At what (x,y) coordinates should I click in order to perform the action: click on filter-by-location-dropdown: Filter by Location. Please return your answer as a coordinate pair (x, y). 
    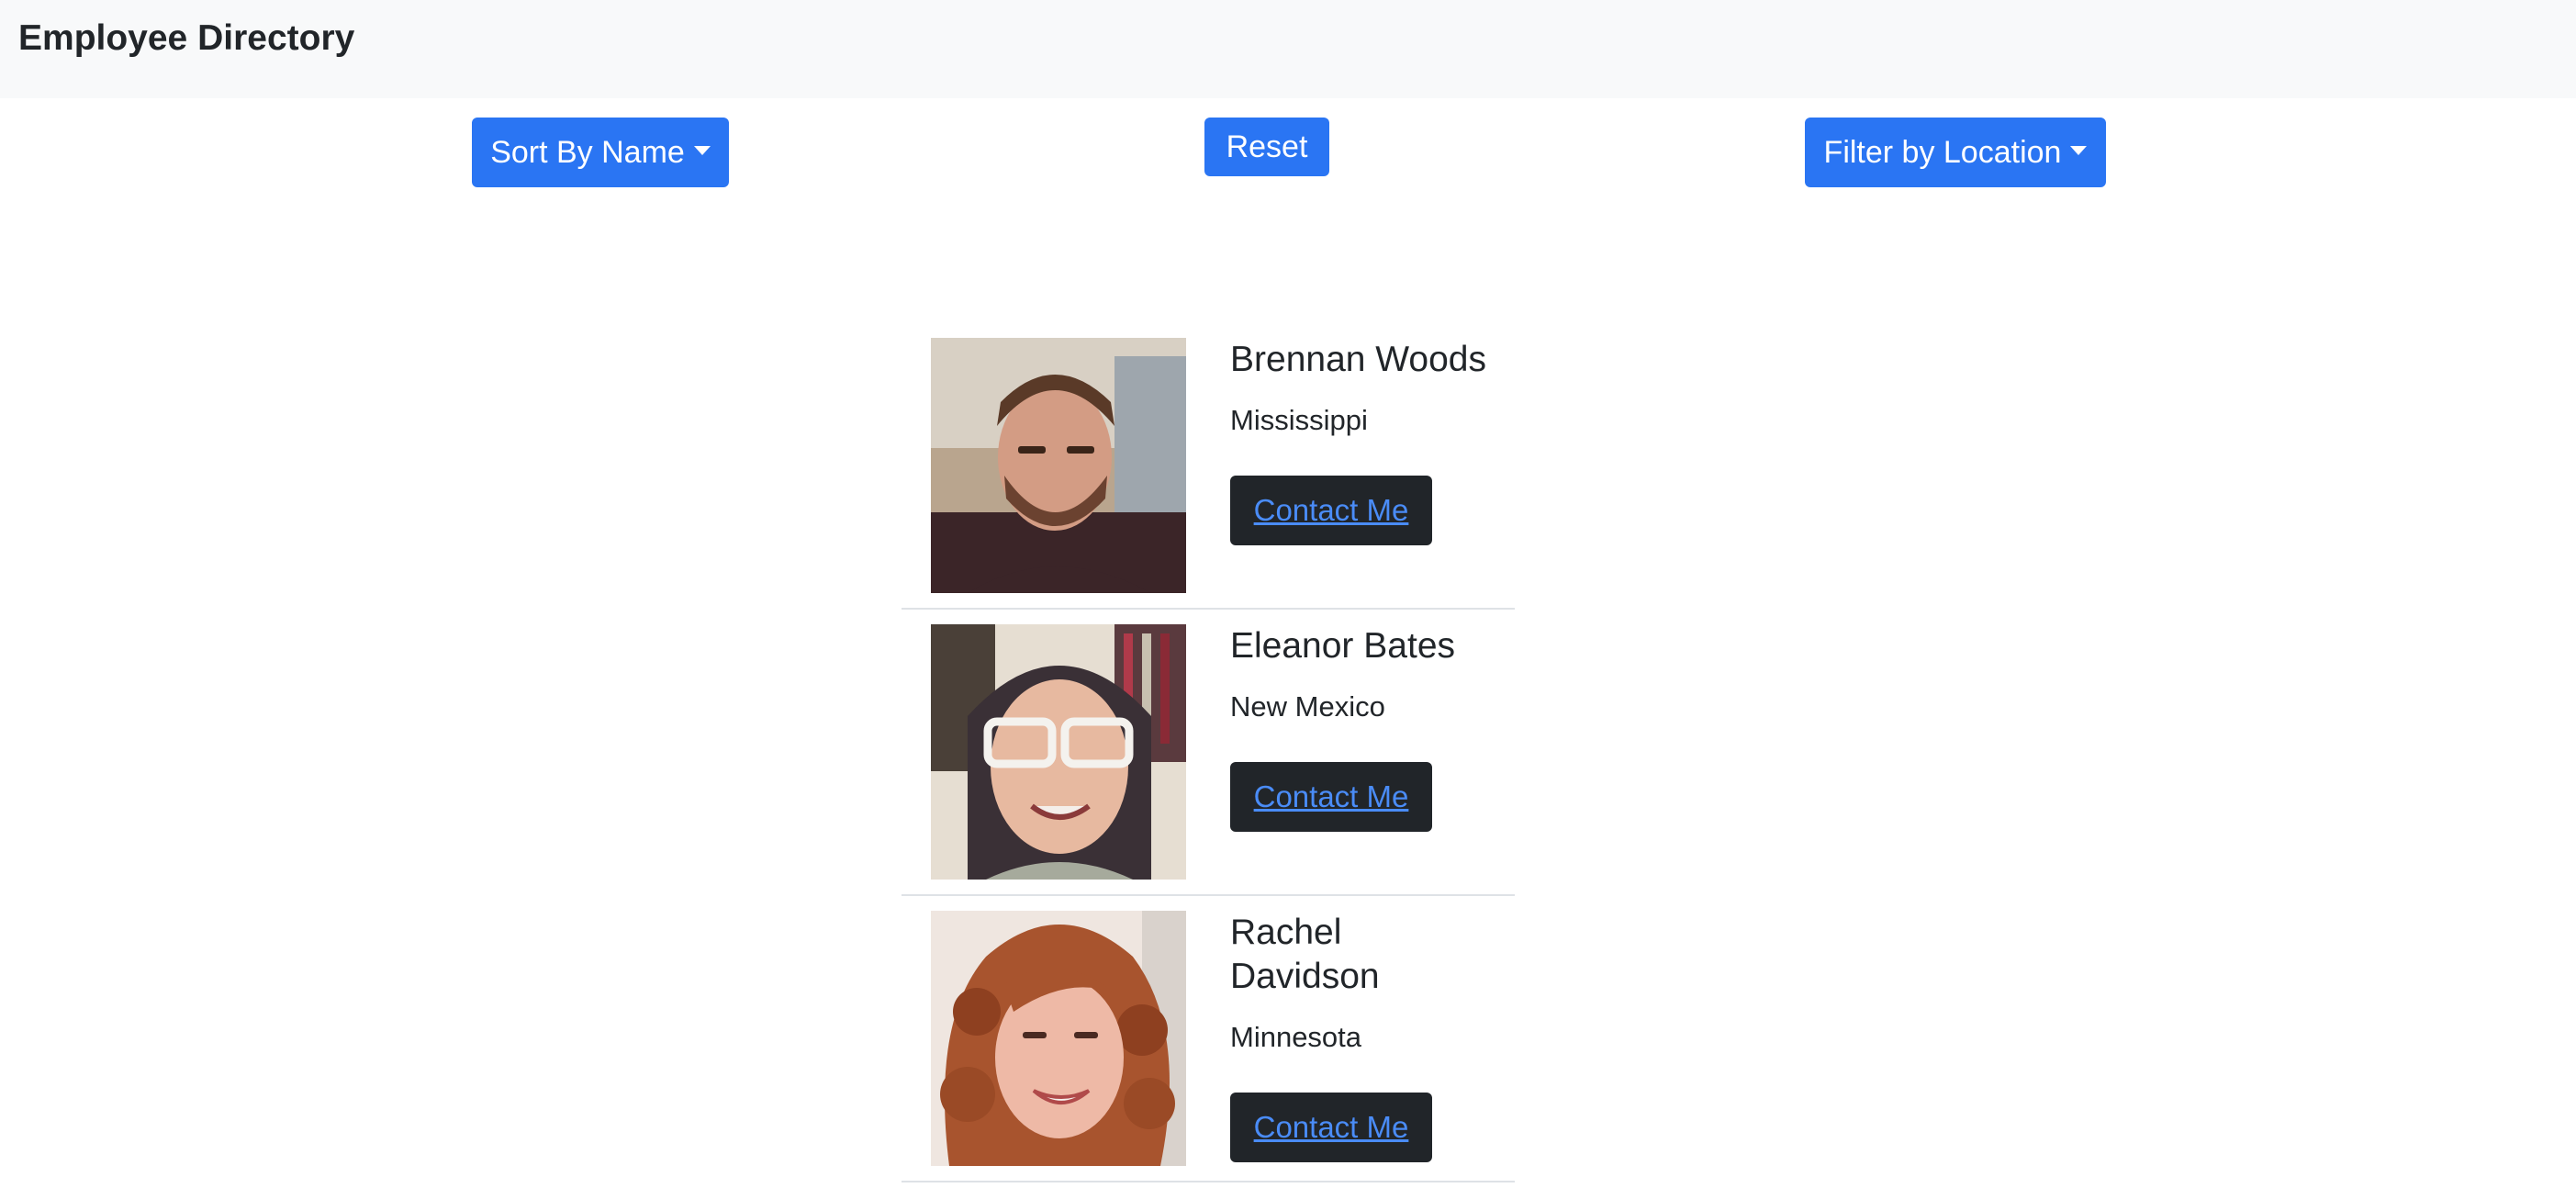
    Looking at the image, I should click on (1955, 152).